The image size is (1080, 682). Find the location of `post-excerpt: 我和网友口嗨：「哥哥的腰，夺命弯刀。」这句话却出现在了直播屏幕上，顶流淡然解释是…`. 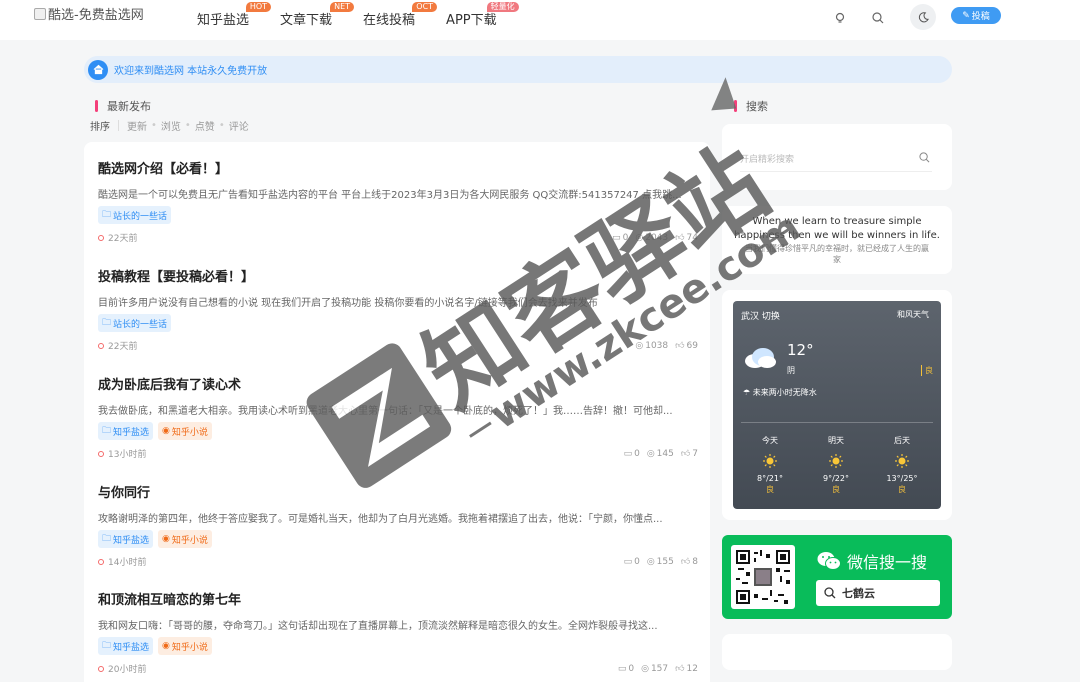

post-excerpt: 我和网友口嗨：「哥哥的腰，夺命弯刀。」这句话却出现在了直播屏幕上，顶流淡然解释是… is located at coordinates (378, 626).